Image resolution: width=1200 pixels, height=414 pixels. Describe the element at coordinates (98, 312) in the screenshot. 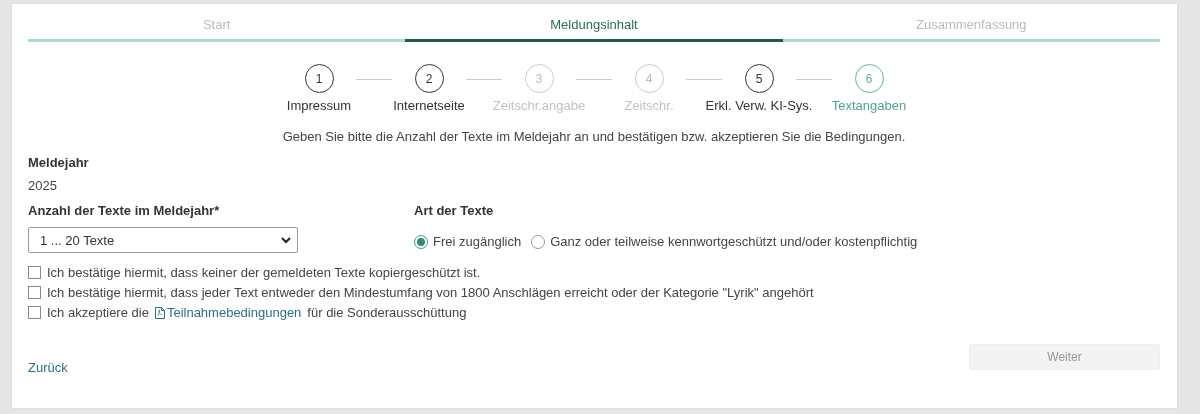

I see `checkbox-label: Ich akzeptiere die` at that location.